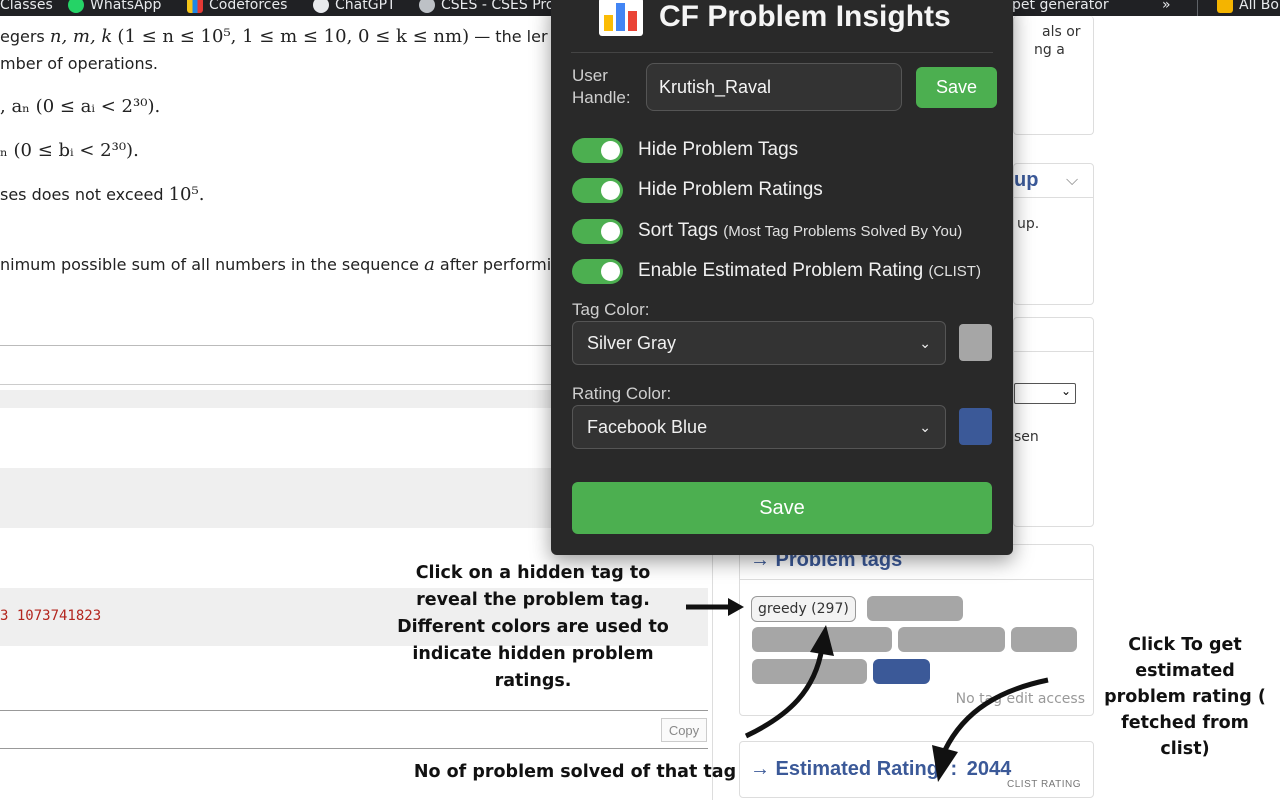 The width and height of the screenshot is (1280, 800). What do you see at coordinates (784, 693) in the screenshot?
I see `arrow-to-tag-count` at bounding box center [784, 693].